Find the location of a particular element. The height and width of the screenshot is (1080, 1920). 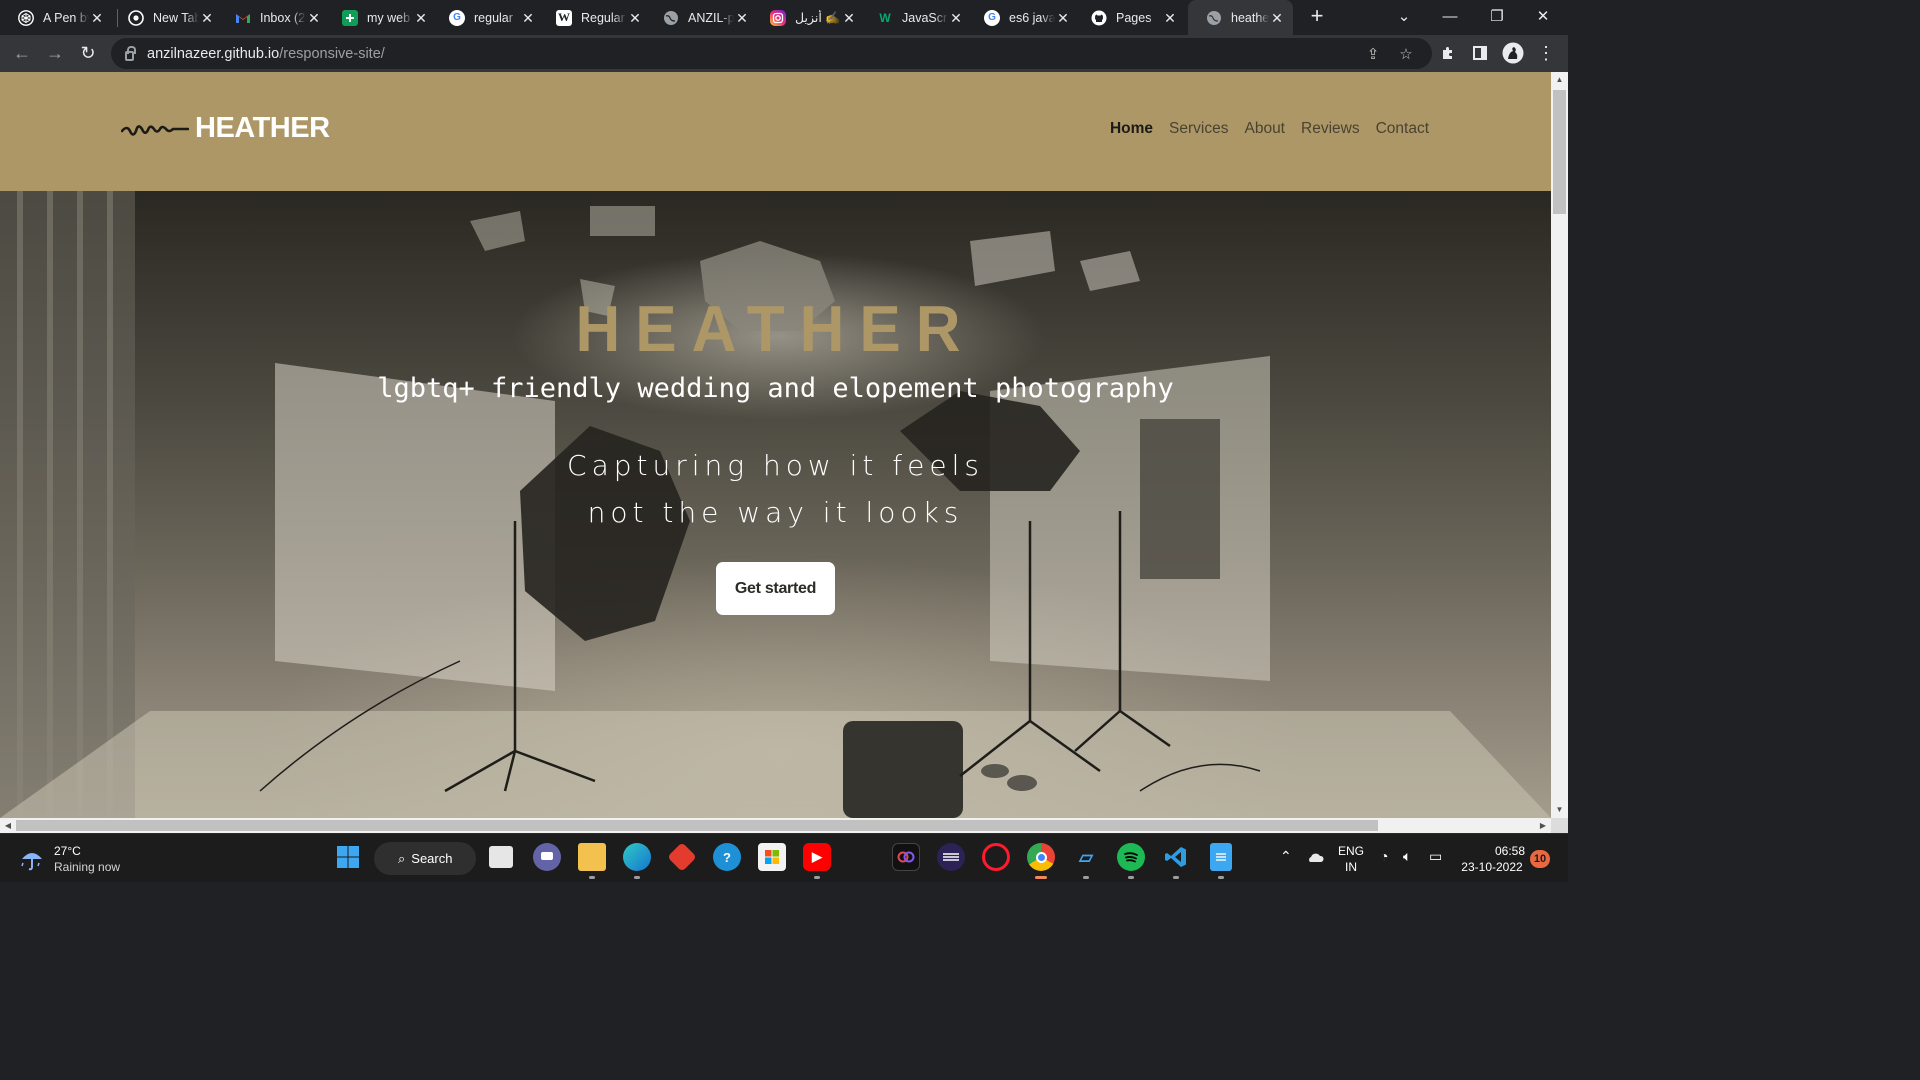

vscode-icon is located at coordinates (1176, 857).